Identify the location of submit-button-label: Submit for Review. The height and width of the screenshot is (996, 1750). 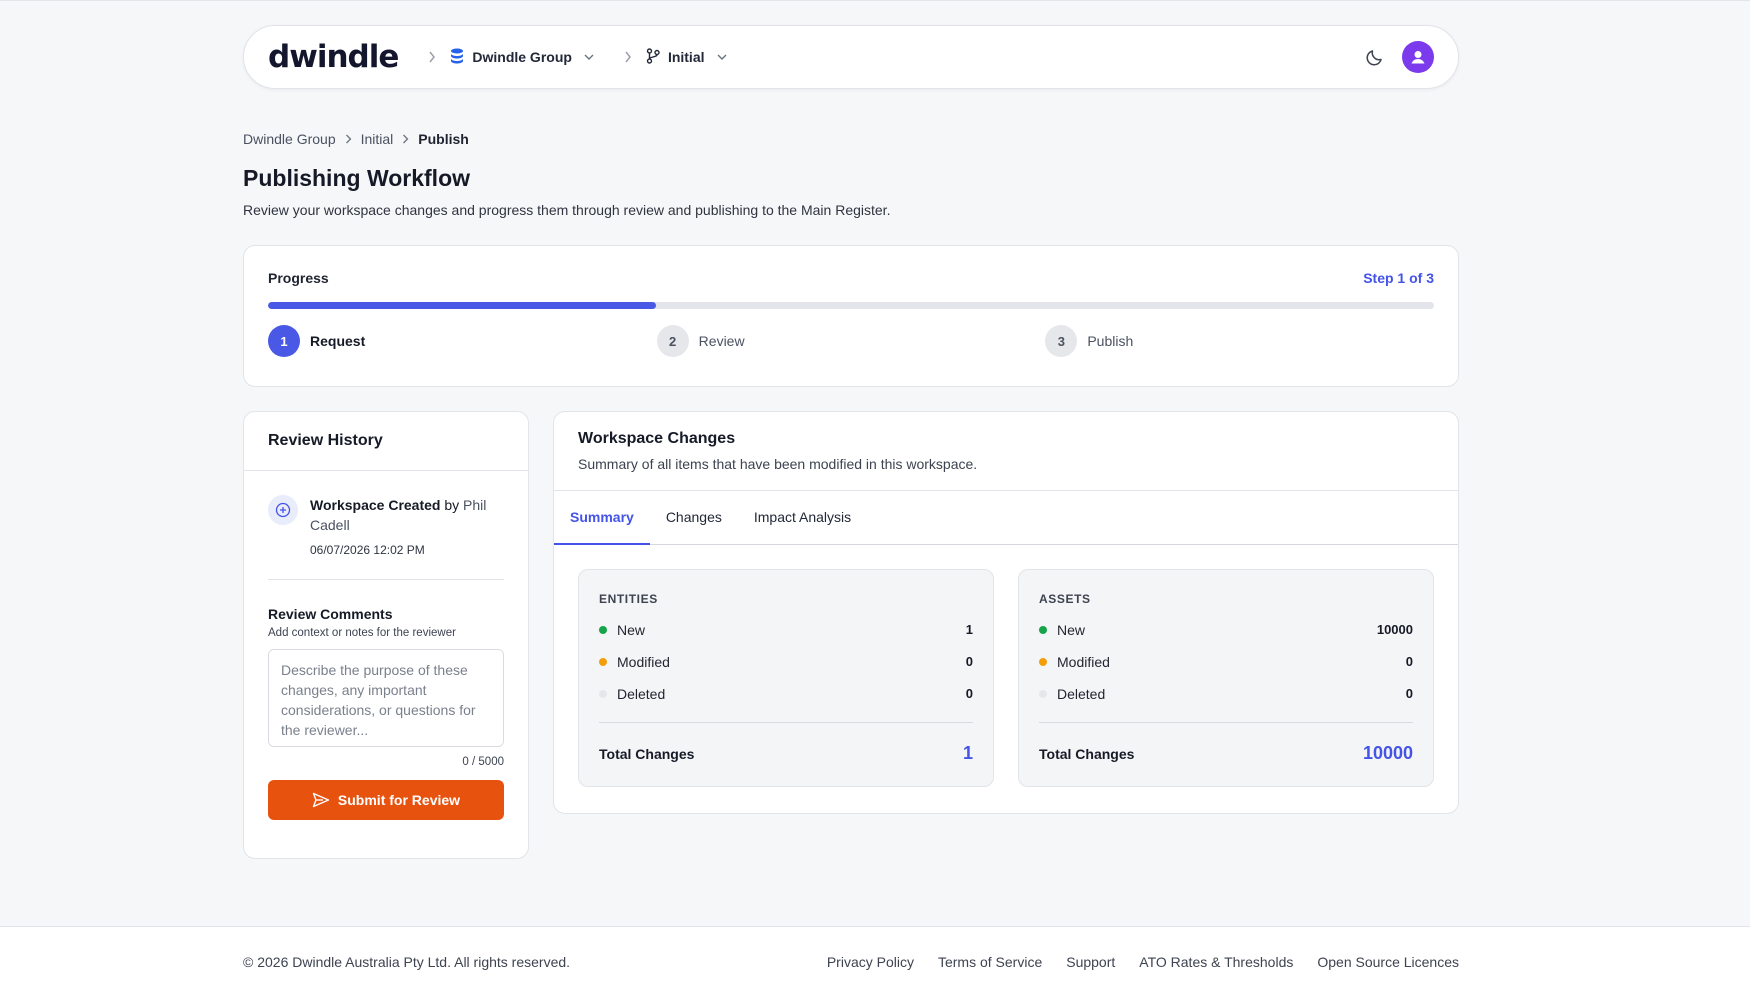
(399, 800).